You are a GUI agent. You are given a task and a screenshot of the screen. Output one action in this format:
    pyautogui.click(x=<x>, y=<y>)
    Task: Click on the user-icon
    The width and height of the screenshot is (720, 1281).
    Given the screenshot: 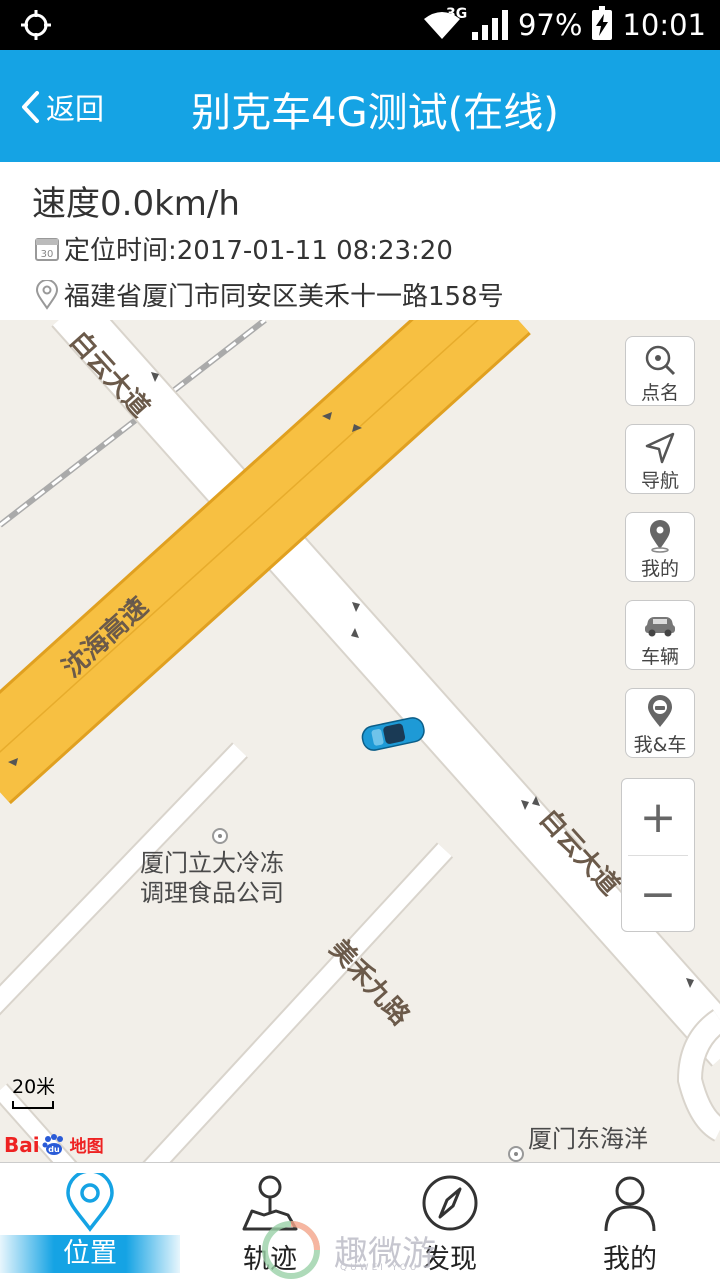 What is the action you would take?
    pyautogui.click(x=630, y=1204)
    